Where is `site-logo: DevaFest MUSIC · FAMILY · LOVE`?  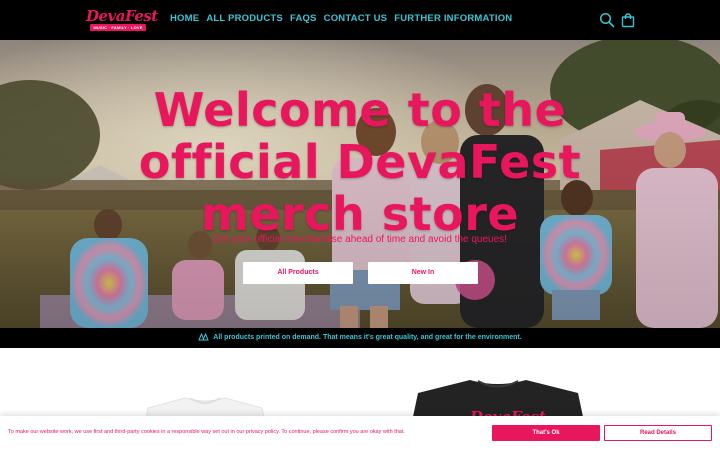
site-logo: DevaFest MUSIC · FAMILY · LOVE is located at coordinates (122, 20).